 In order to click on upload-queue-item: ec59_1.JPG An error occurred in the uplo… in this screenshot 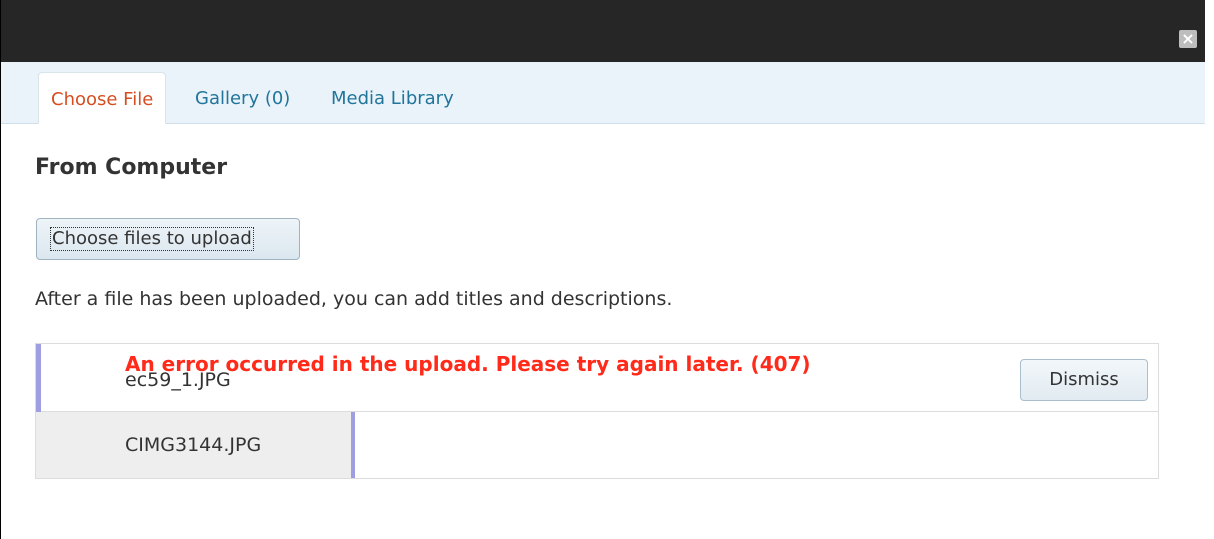, I will do `click(597, 378)`.